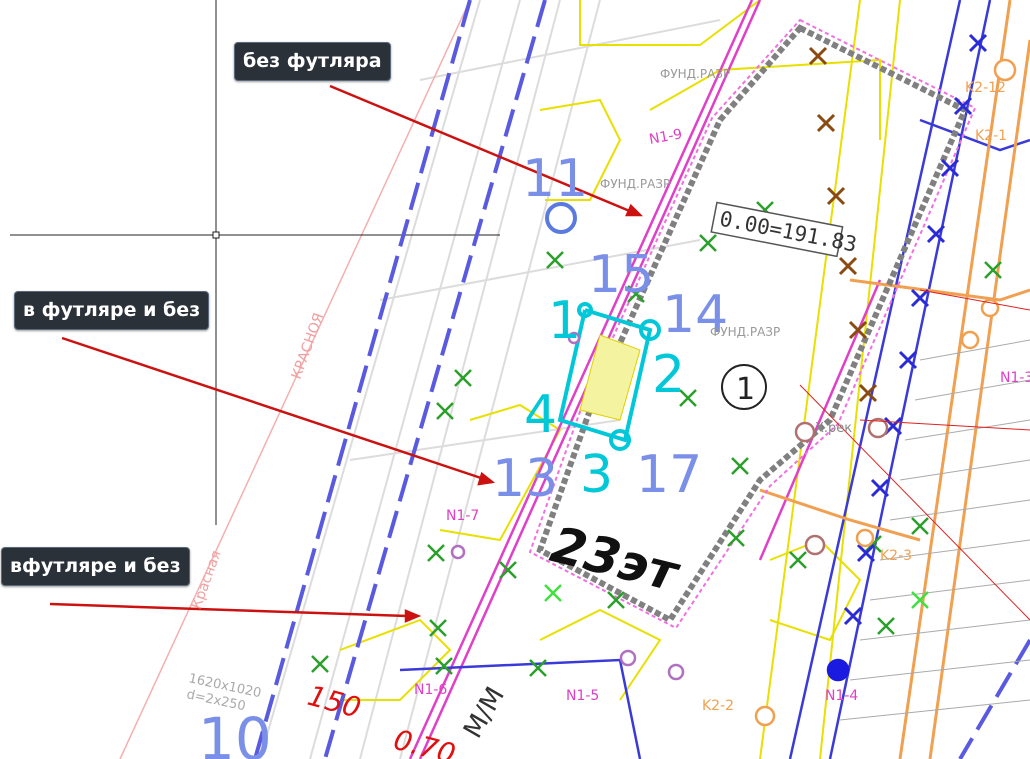 This screenshot has width=1030, height=759. Describe the element at coordinates (718, 706) in the screenshot. I see `well-label-k2-2: K2-2` at that location.